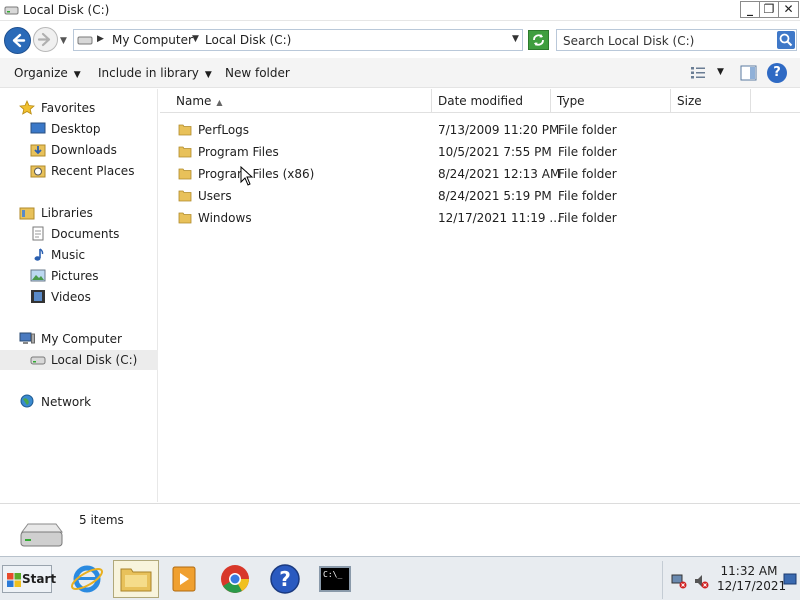  I want to click on nav-pictures: Pictures, so click(79, 276).